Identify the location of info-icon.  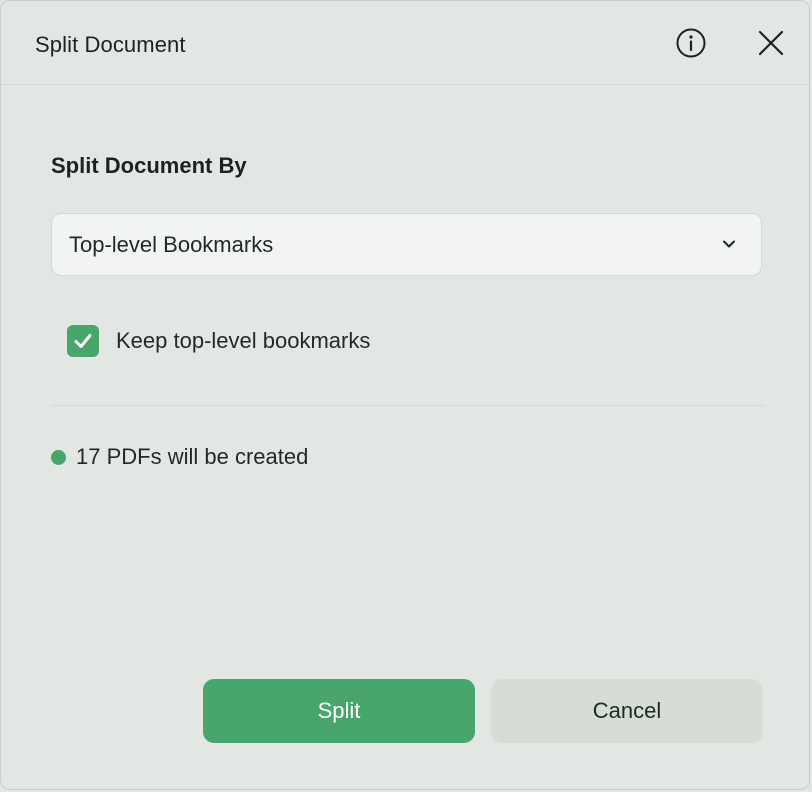
(691, 43).